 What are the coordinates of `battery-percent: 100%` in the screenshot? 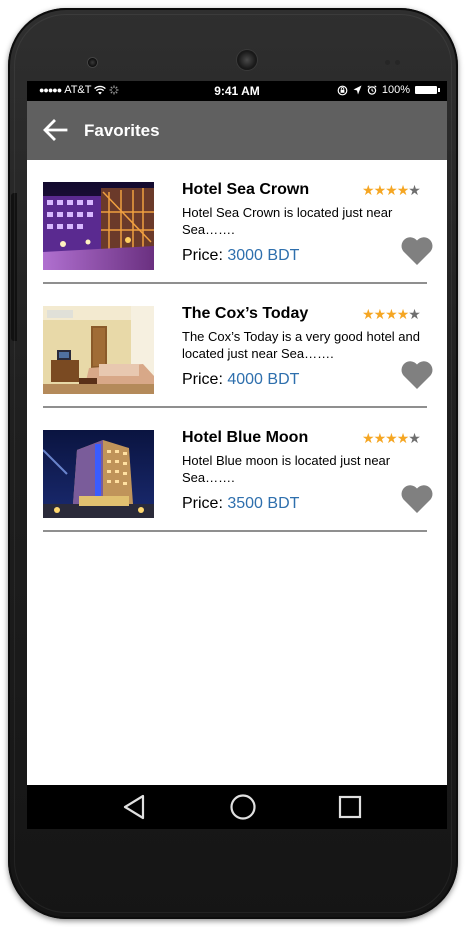 It's located at (395, 90).